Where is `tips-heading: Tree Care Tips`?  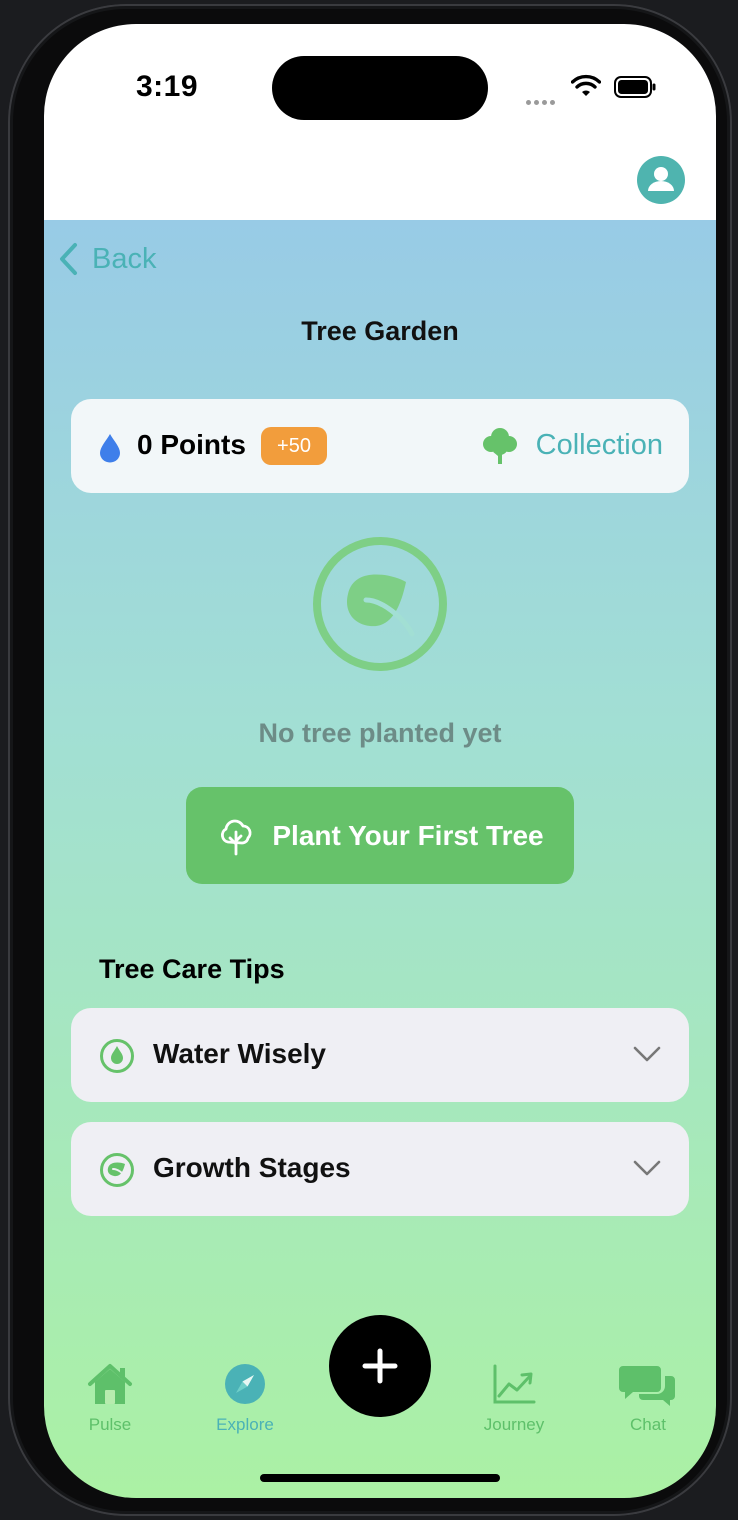 tips-heading: Tree Care Tips is located at coordinates (192, 969).